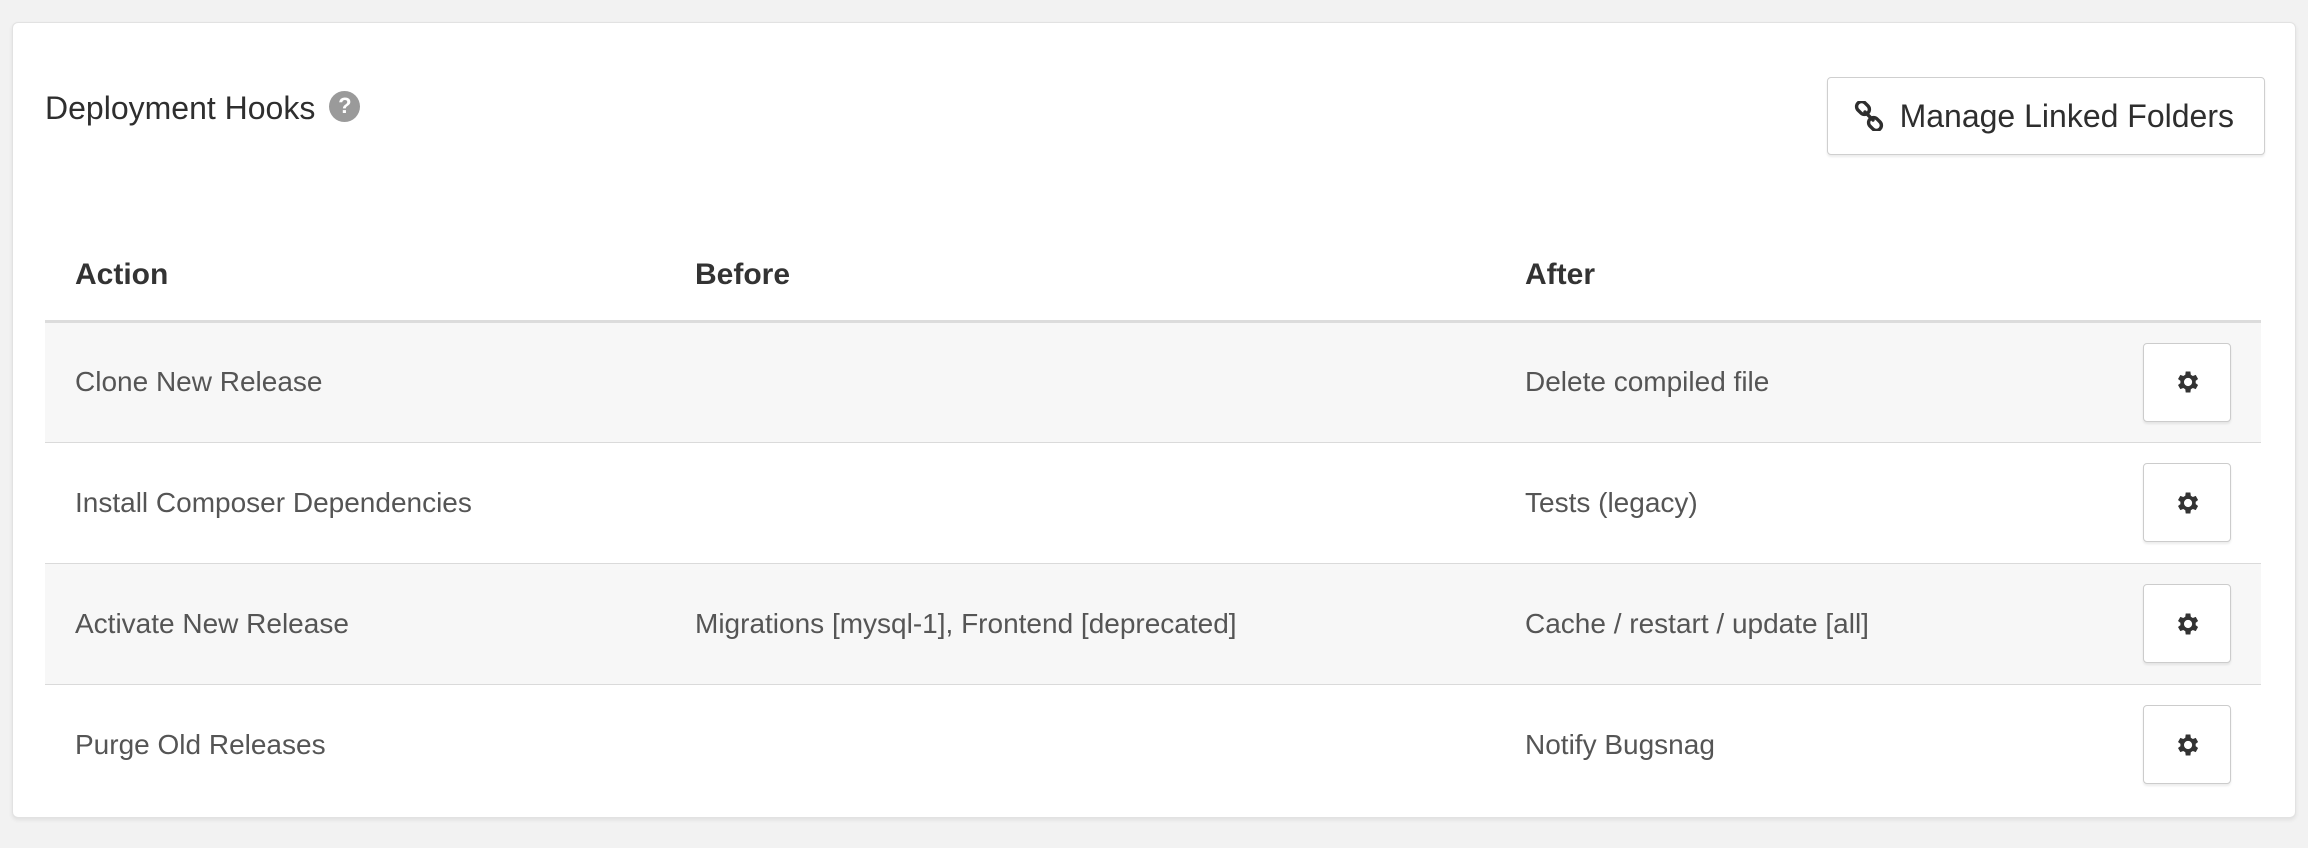  Describe the element at coordinates (355, 624) in the screenshot. I see `row-action: Activate New Release` at that location.